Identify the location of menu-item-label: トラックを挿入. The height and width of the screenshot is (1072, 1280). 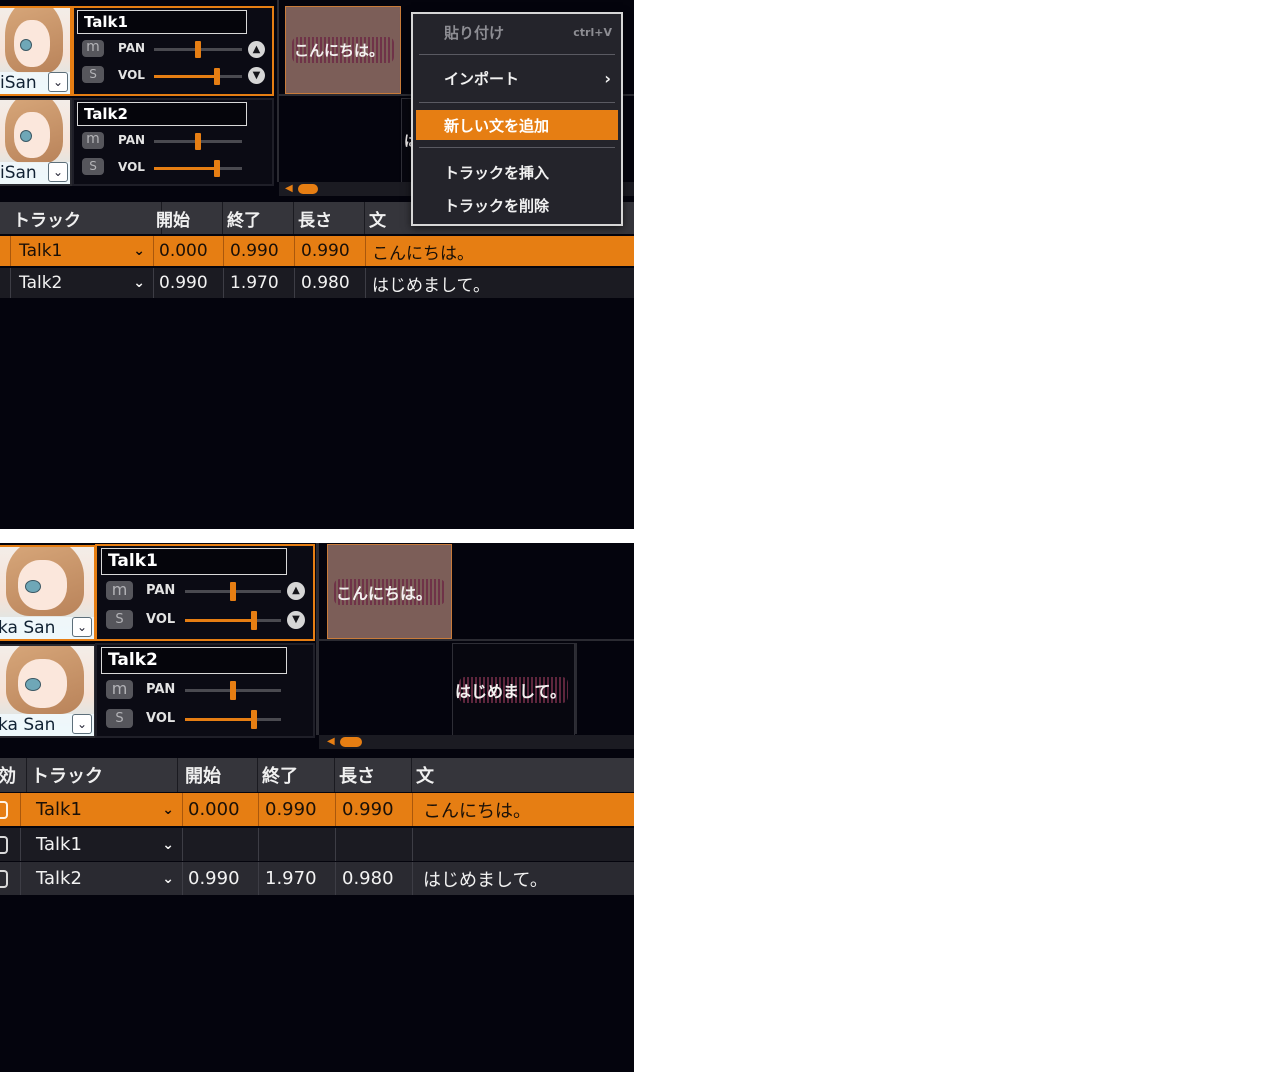
(497, 172).